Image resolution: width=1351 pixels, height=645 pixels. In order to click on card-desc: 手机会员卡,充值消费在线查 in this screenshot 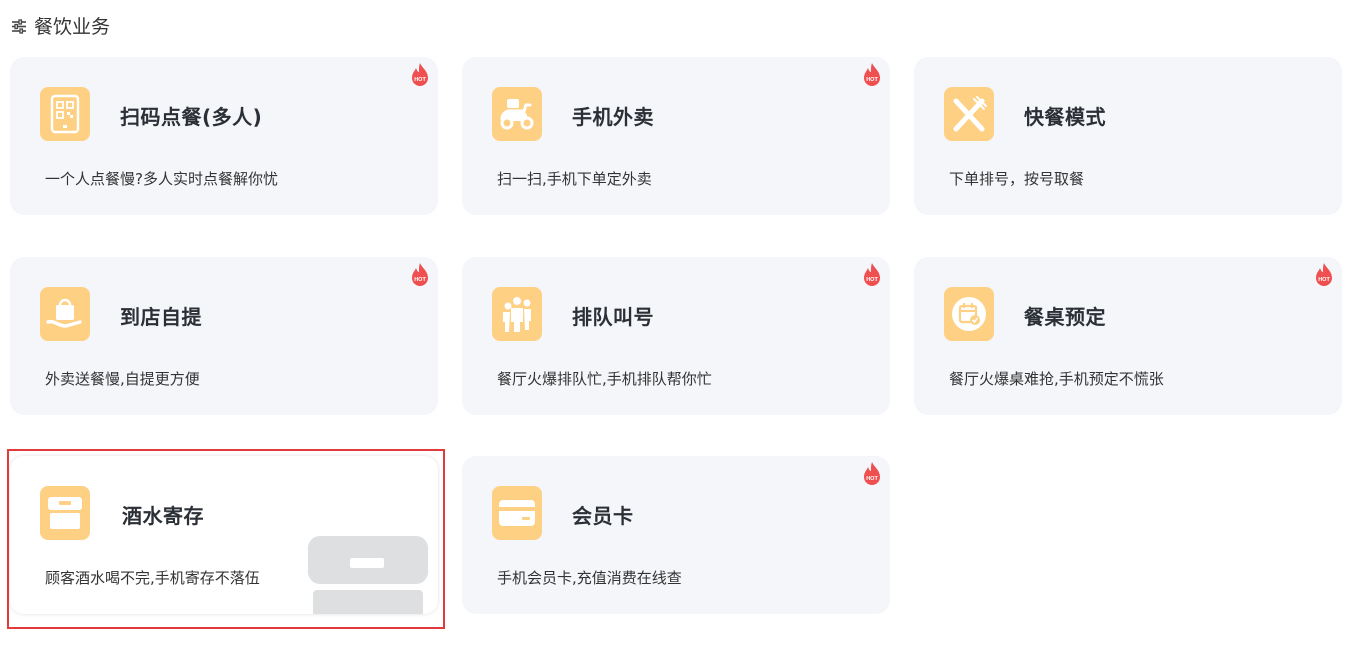, I will do `click(589, 578)`.